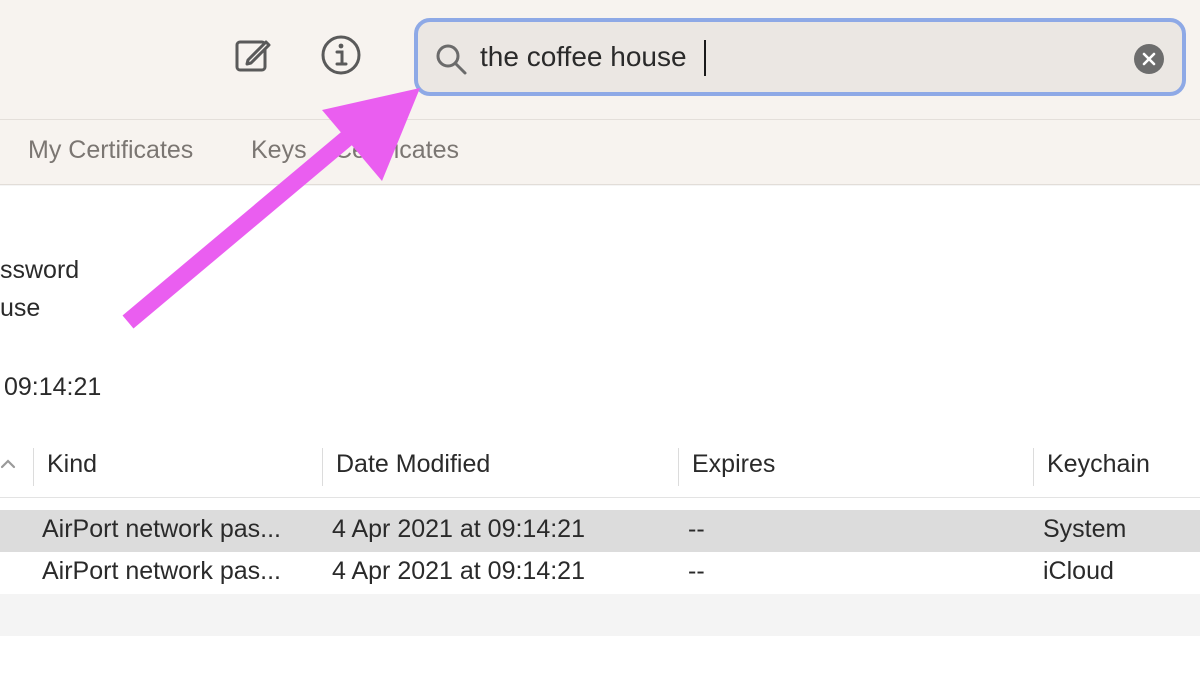 The height and width of the screenshot is (675, 1200). What do you see at coordinates (733, 464) in the screenshot?
I see `column-header-expires: Expires` at bounding box center [733, 464].